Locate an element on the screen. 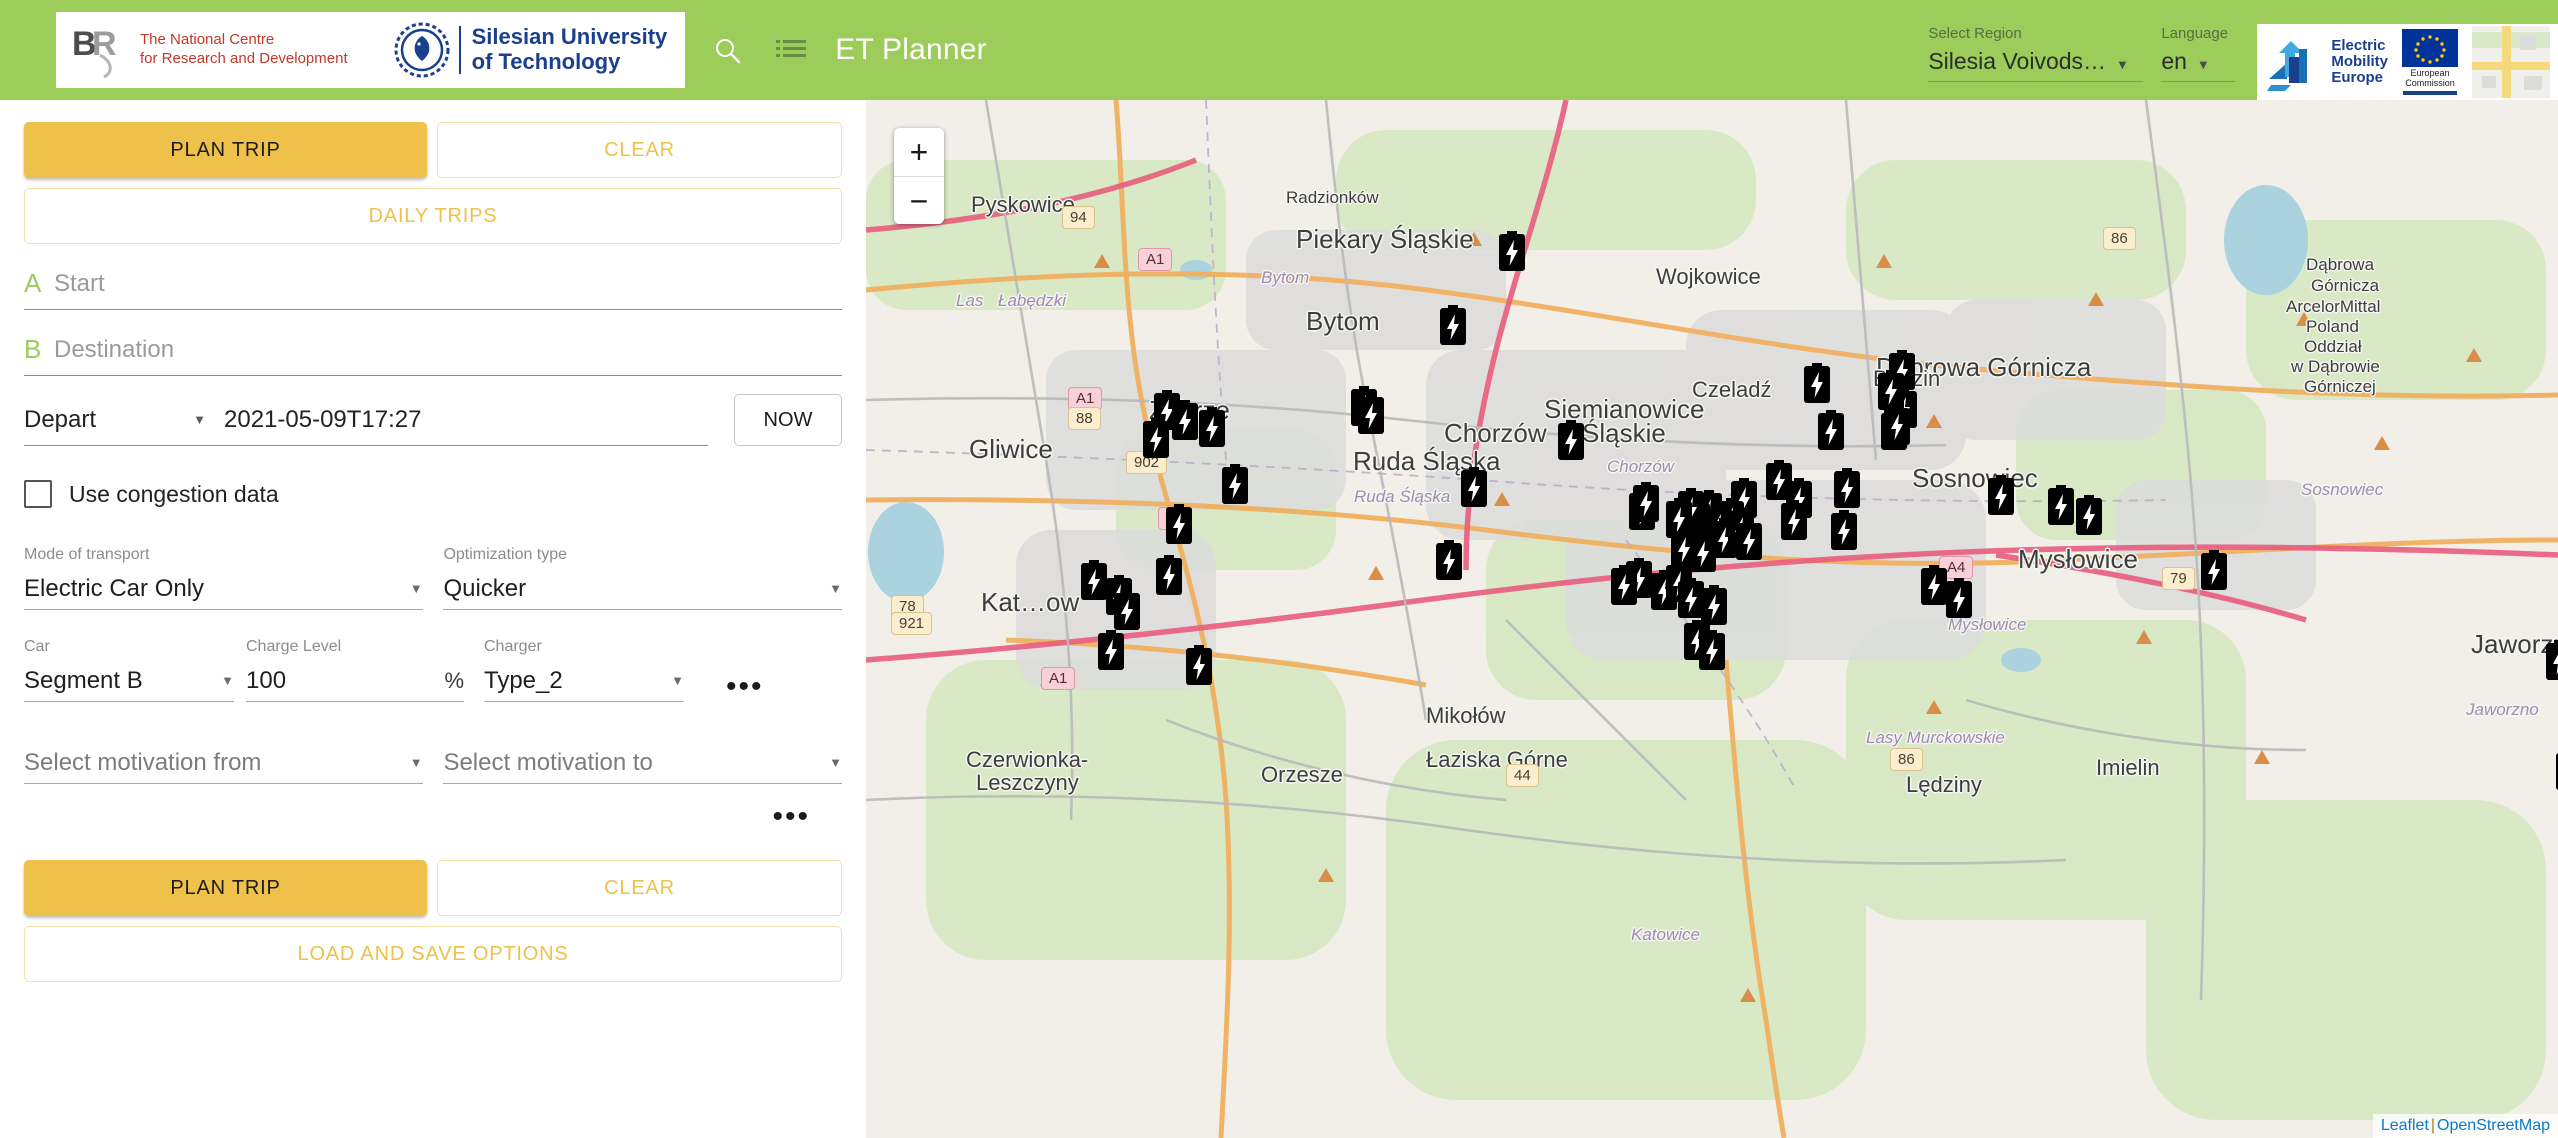 This screenshot has width=2558, height=1138. hamburger-menu-icon is located at coordinates (791, 48).